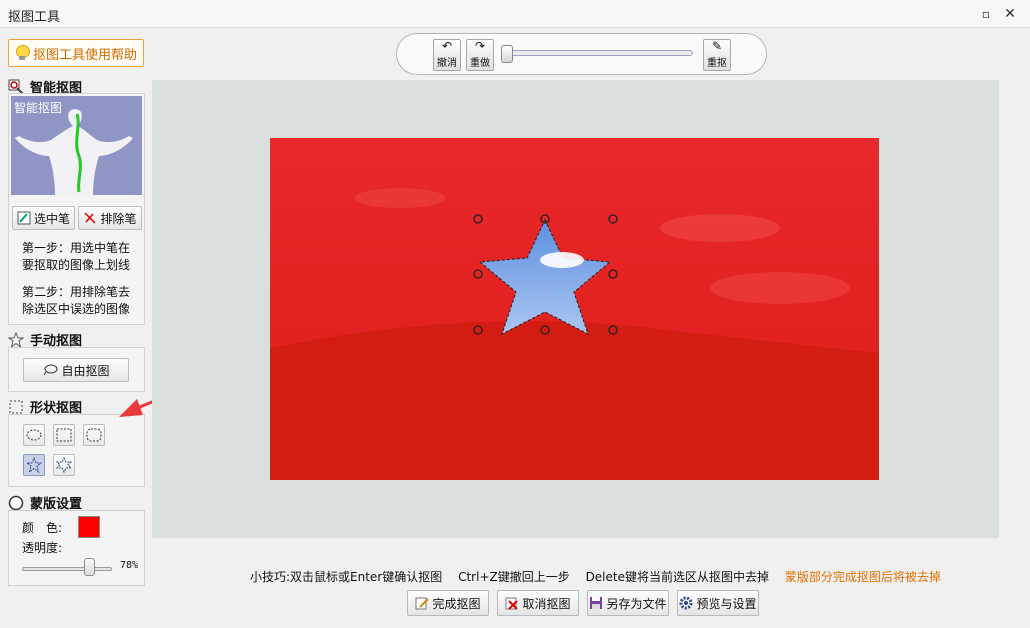 The image size is (1030, 628). I want to click on pen-nib-icon: ✎, so click(717, 46).